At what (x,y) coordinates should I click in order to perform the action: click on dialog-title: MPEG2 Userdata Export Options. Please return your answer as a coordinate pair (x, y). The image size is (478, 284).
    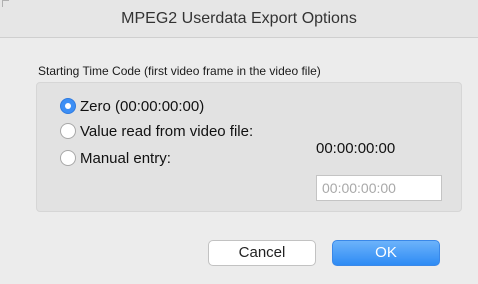
    Looking at the image, I should click on (239, 18).